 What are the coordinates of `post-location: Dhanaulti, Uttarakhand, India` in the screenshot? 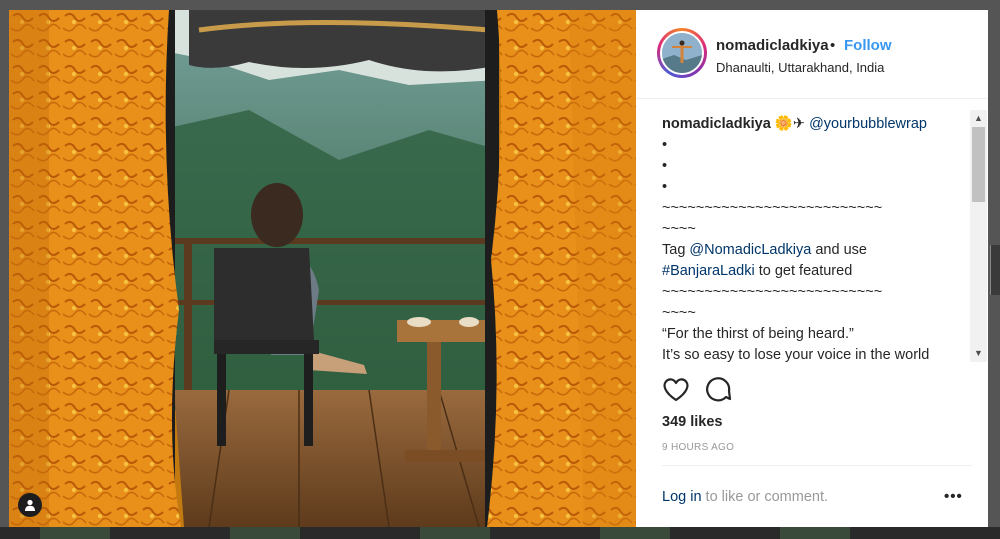 It's located at (800, 67).